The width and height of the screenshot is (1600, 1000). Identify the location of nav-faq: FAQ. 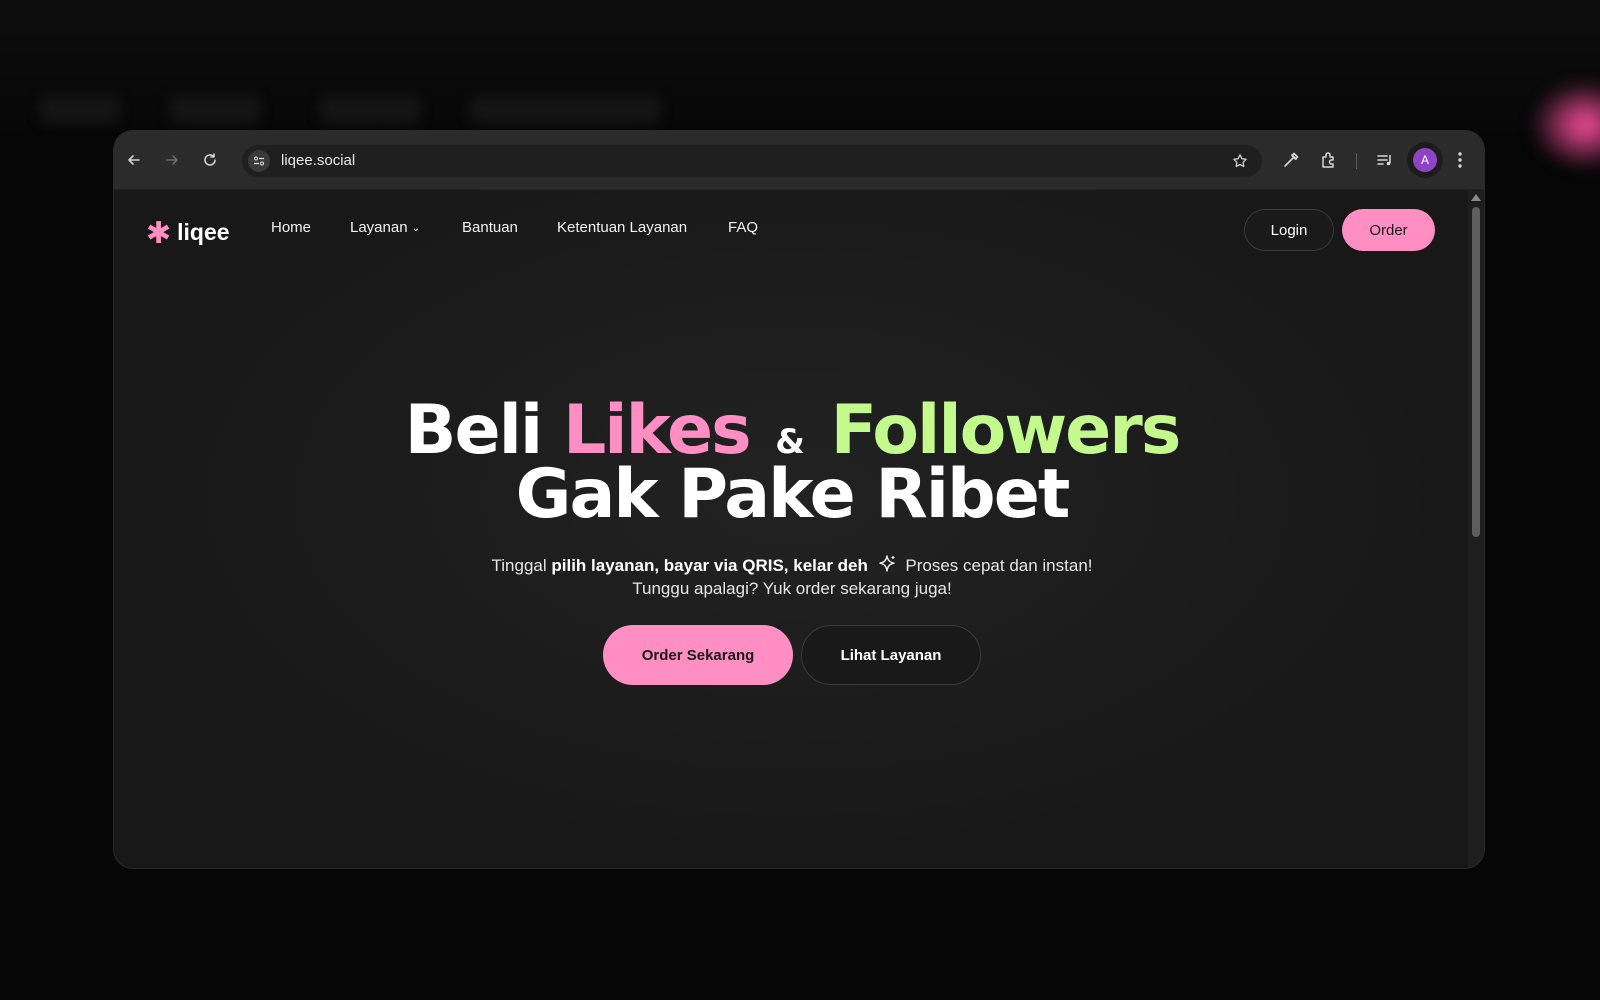
(743, 227).